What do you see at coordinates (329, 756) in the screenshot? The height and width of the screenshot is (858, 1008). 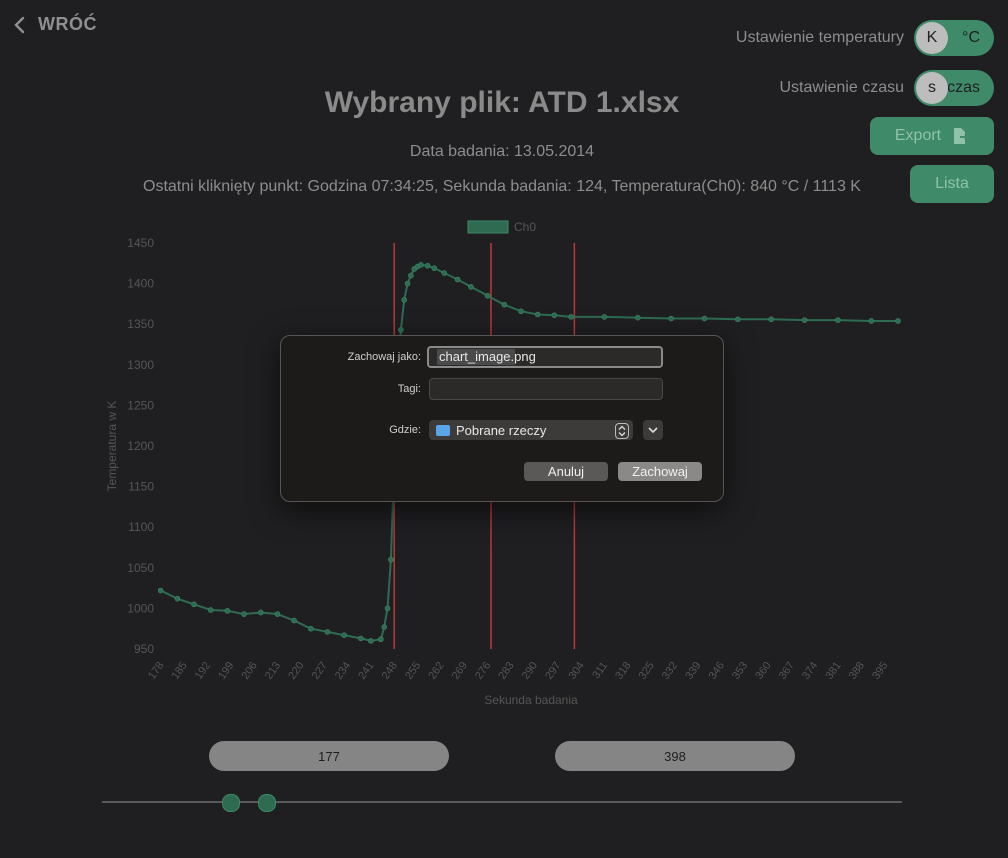 I see `range-start-field: 177` at bounding box center [329, 756].